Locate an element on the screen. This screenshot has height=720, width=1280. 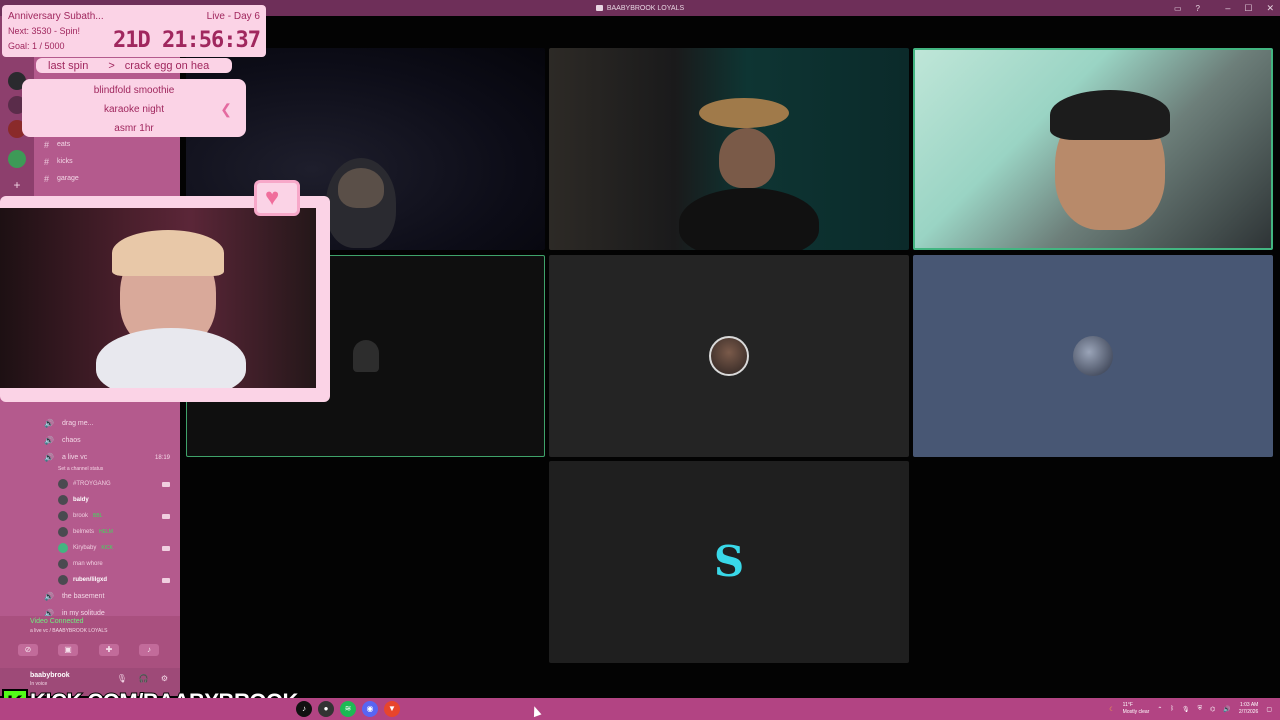
window-title: BAABYBROOK LOYALS is located at coordinates (645, 8).